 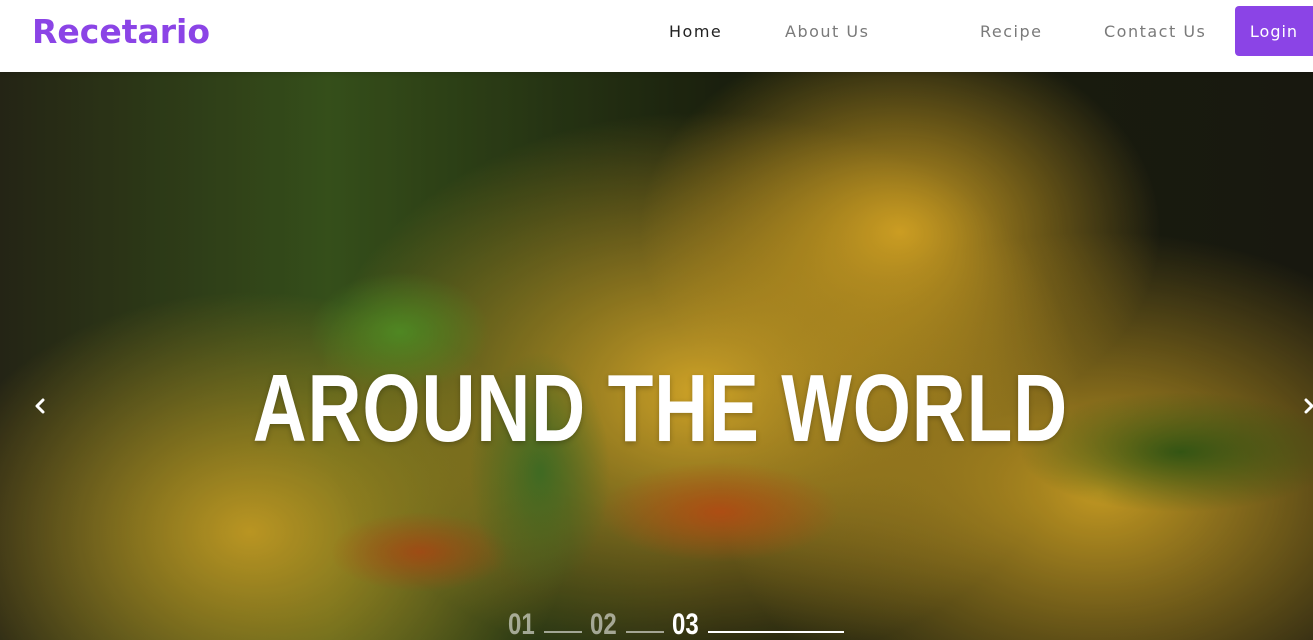 What do you see at coordinates (685, 624) in the screenshot?
I see `indicator-label: 03` at bounding box center [685, 624].